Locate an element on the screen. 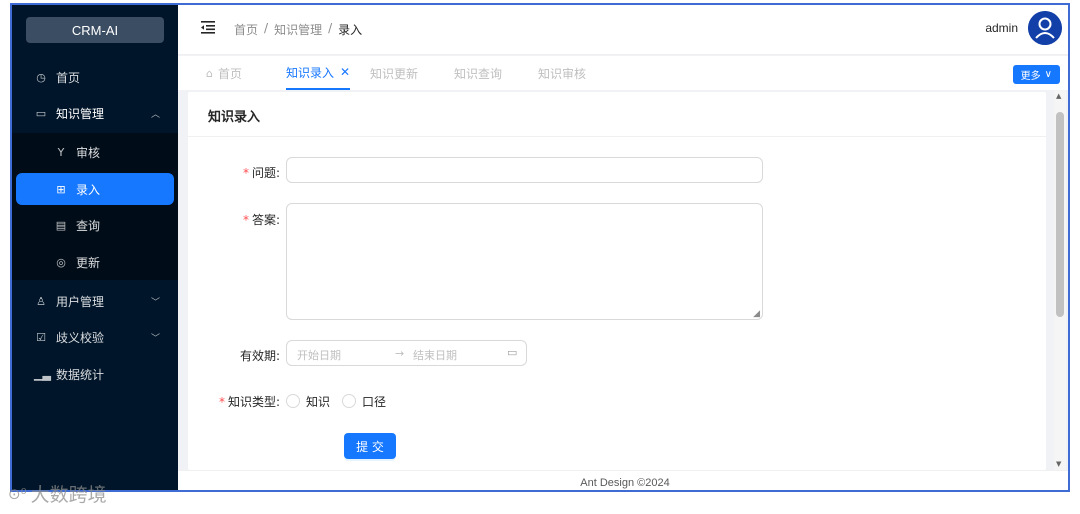 The width and height of the screenshot is (1080, 514). tab-knowledge-update: 知识更新 is located at coordinates (394, 73).